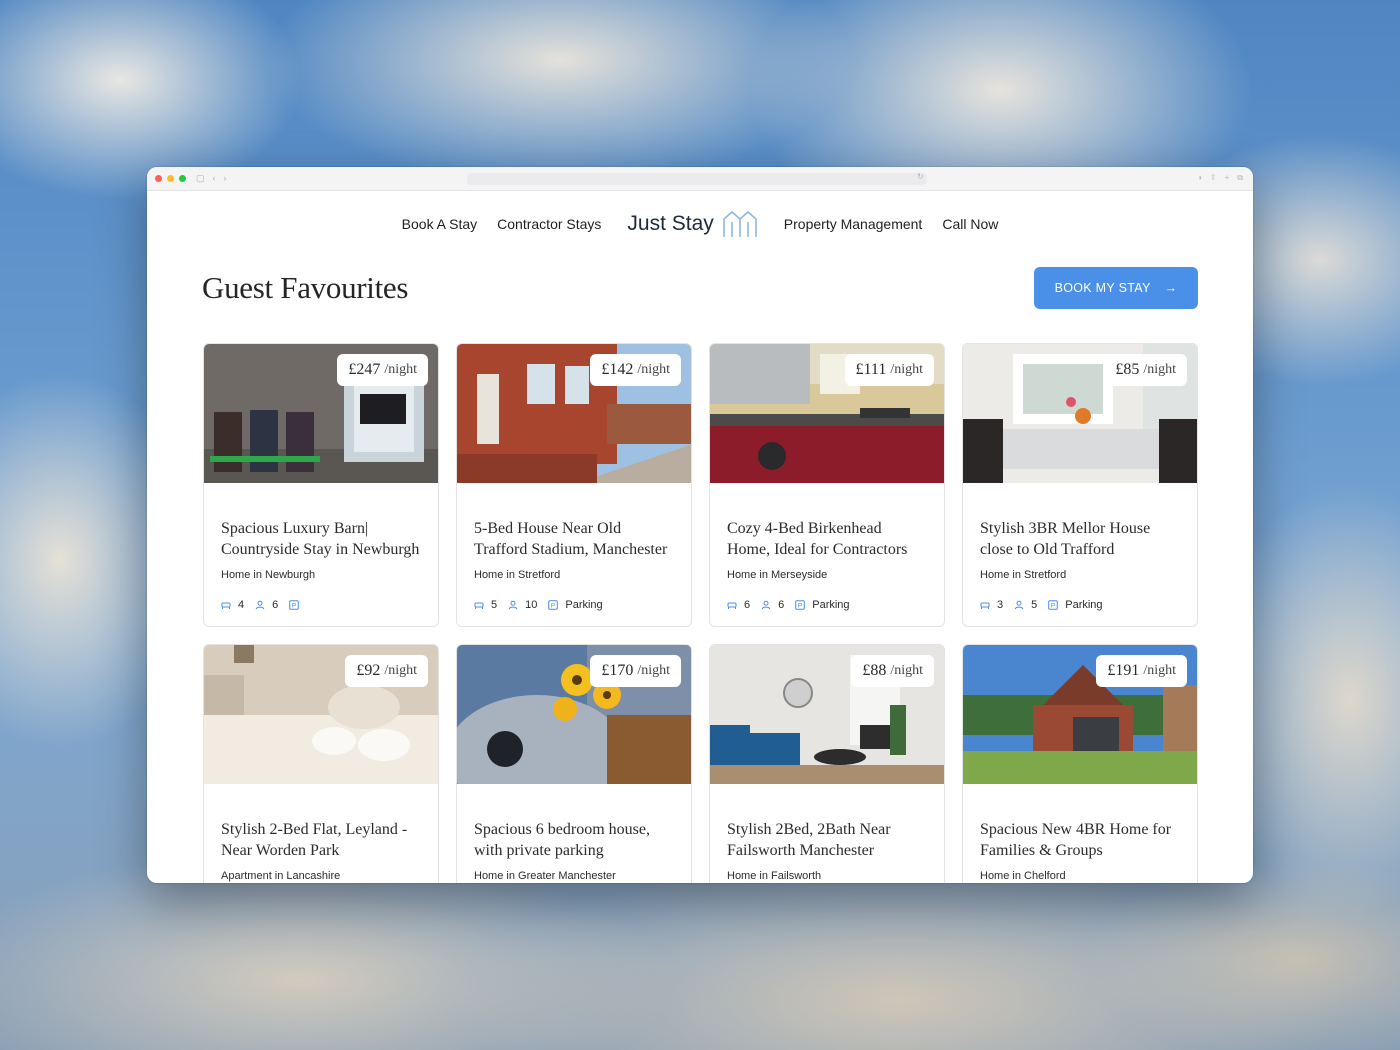  Describe the element at coordinates (970, 224) in the screenshot. I see `nav-call-now: Call Now` at that location.